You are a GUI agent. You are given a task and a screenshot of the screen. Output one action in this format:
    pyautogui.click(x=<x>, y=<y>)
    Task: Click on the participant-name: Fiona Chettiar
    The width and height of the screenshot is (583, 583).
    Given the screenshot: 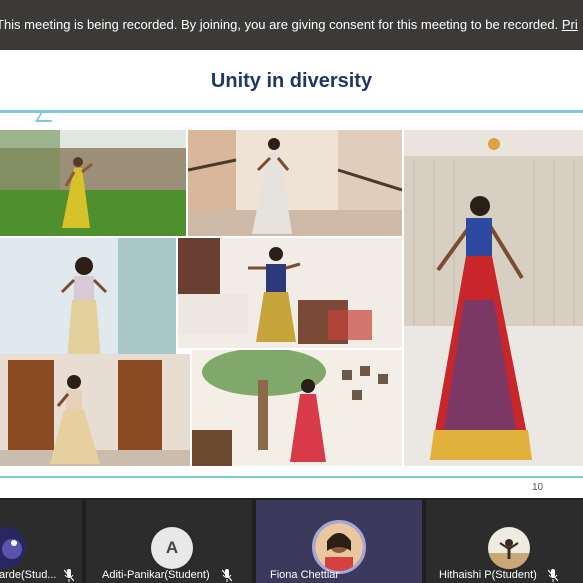 What is the action you would take?
    pyautogui.click(x=305, y=575)
    